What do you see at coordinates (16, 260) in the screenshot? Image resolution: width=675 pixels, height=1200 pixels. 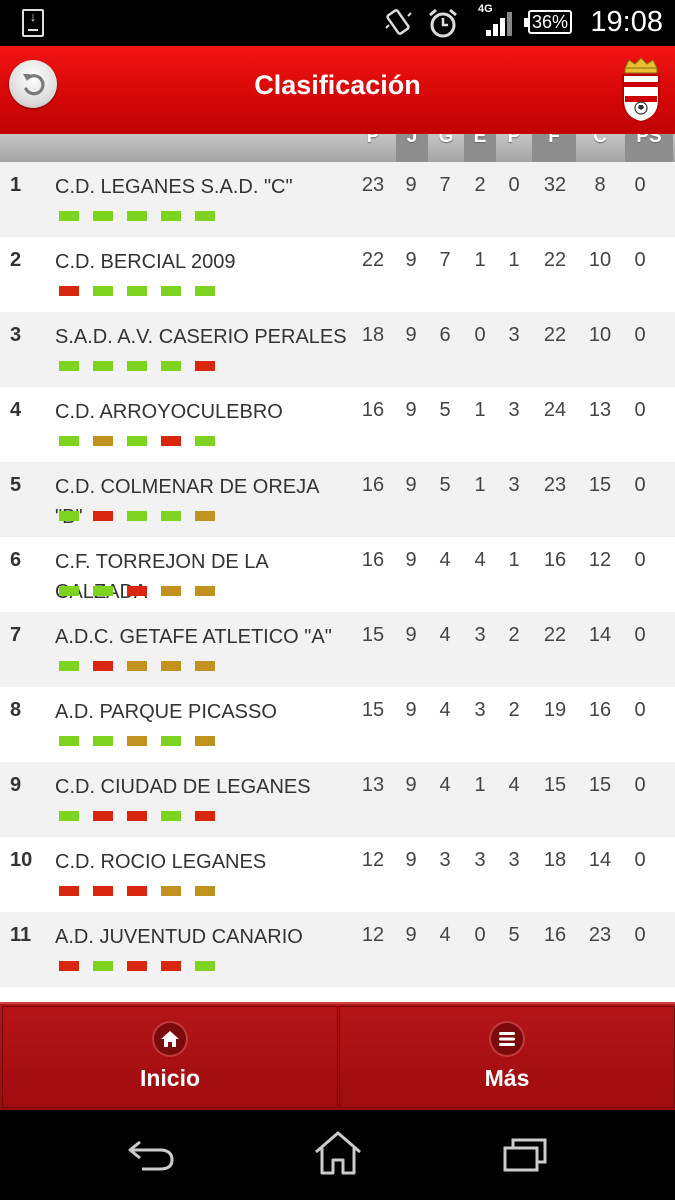 I see `row-position: 2` at bounding box center [16, 260].